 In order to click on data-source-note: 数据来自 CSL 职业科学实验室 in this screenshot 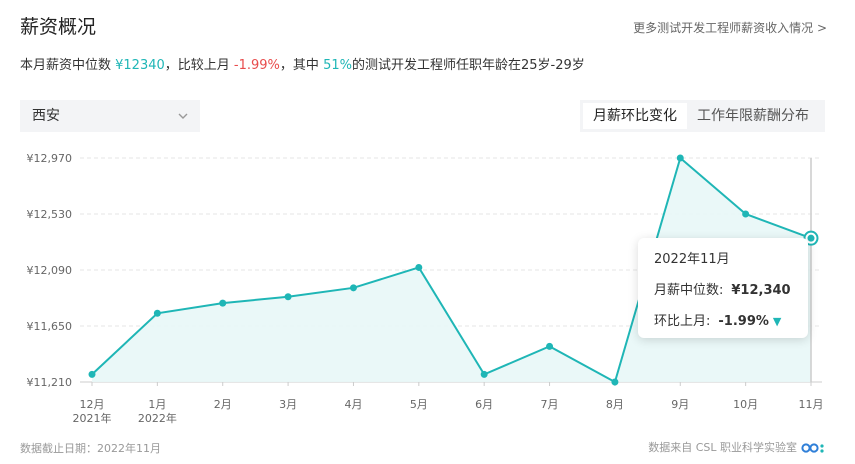, I will do `click(737, 447)`.